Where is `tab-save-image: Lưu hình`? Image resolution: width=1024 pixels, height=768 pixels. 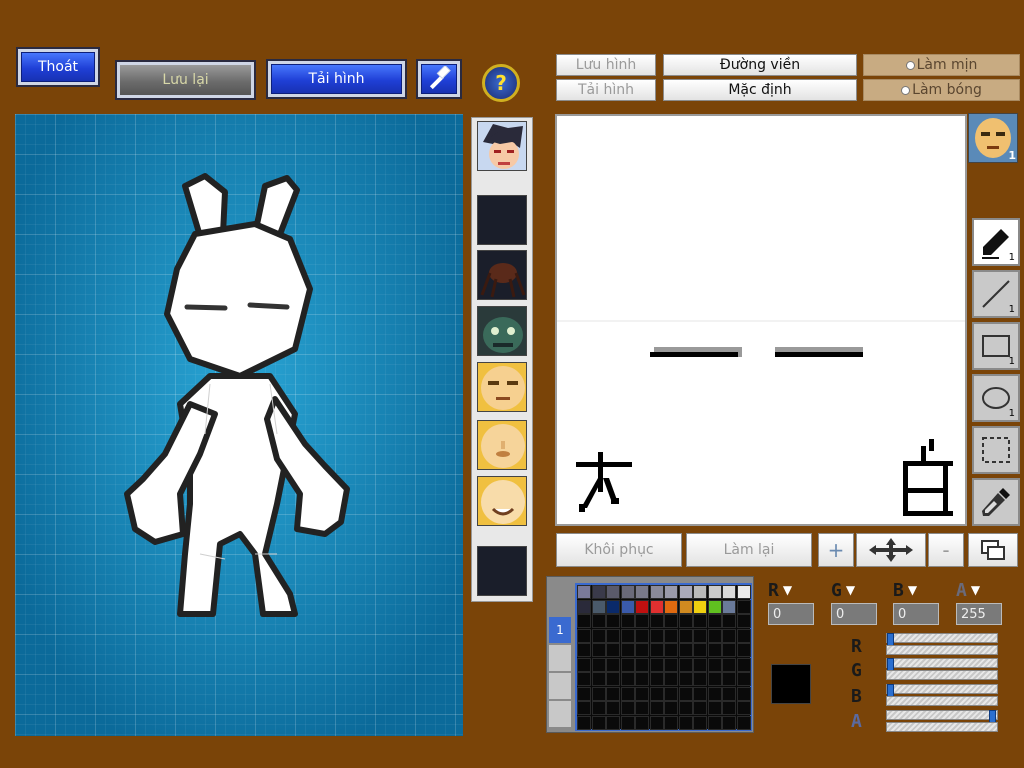 tab-save-image: Lưu hình is located at coordinates (606, 65).